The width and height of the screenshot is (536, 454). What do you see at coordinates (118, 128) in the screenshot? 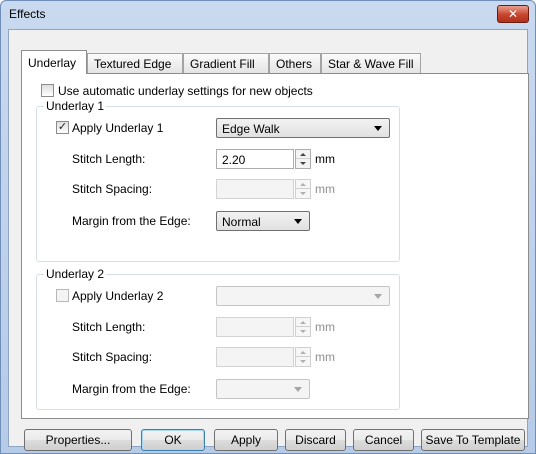
I see `apply-underlay1-label: Apply Underlay 1` at bounding box center [118, 128].